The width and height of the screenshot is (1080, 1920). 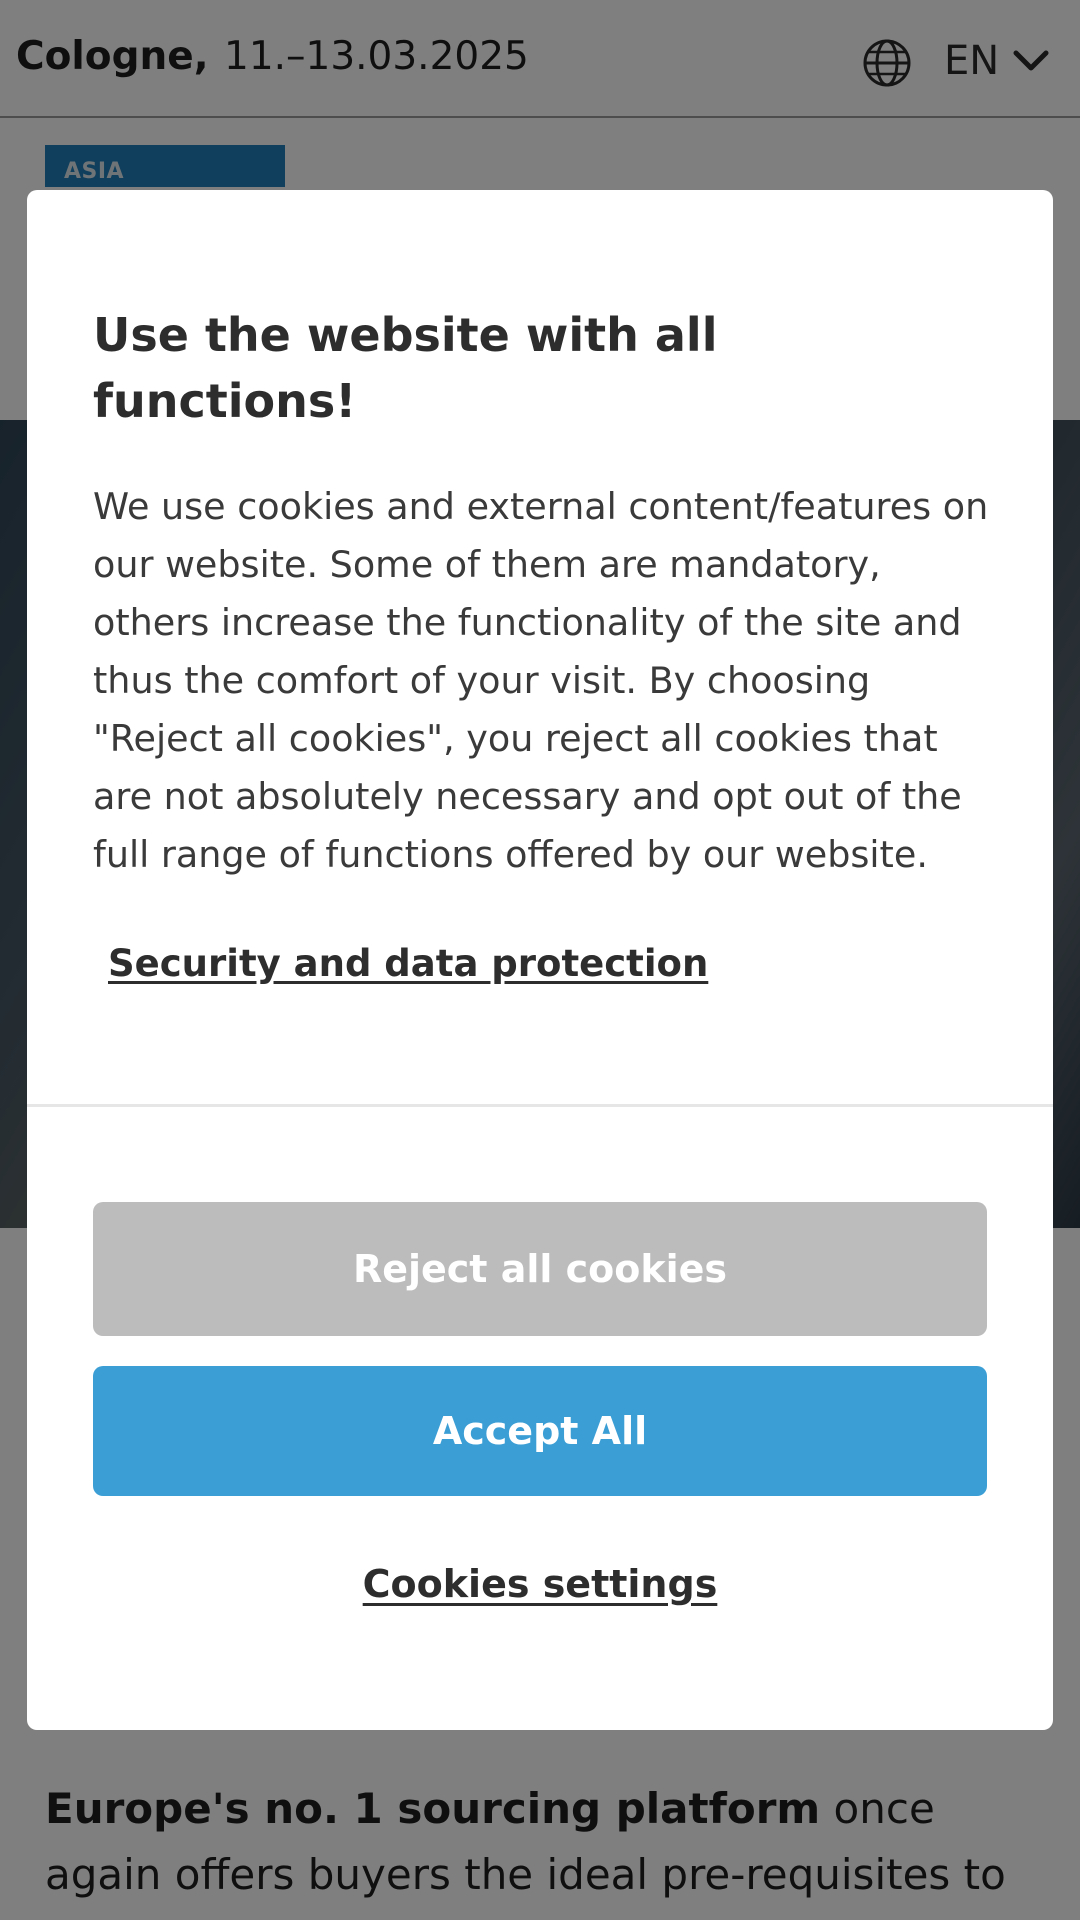 I want to click on divider, so click(x=540, y=1105).